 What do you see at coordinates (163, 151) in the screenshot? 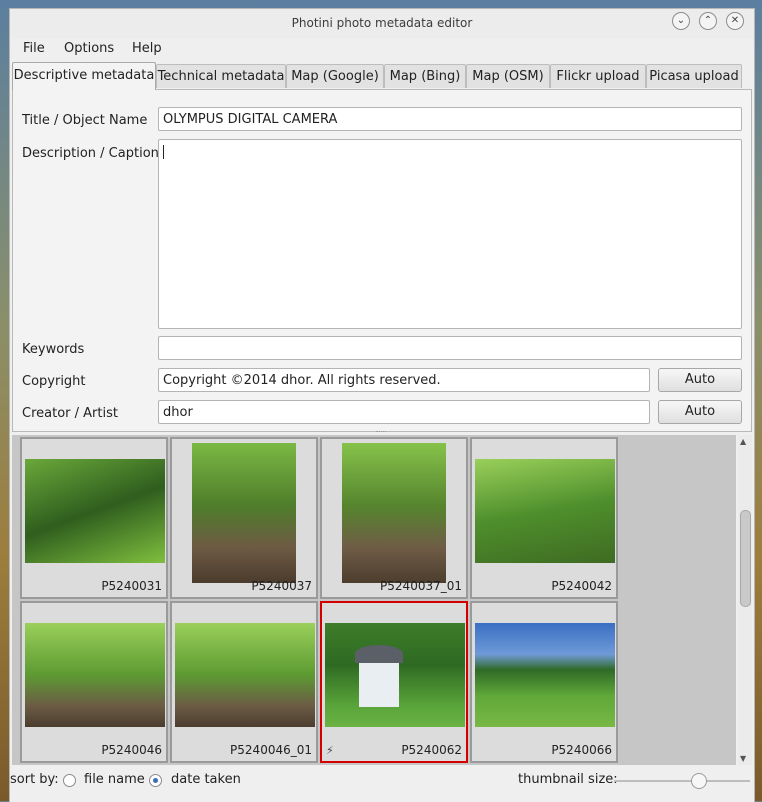
I see `text-cursor` at bounding box center [163, 151].